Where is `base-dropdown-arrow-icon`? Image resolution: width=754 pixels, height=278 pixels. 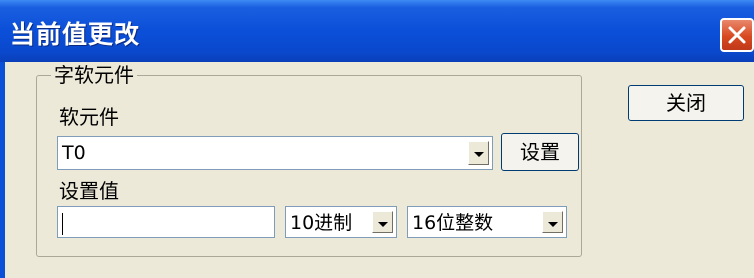 base-dropdown-arrow-icon is located at coordinates (382, 222).